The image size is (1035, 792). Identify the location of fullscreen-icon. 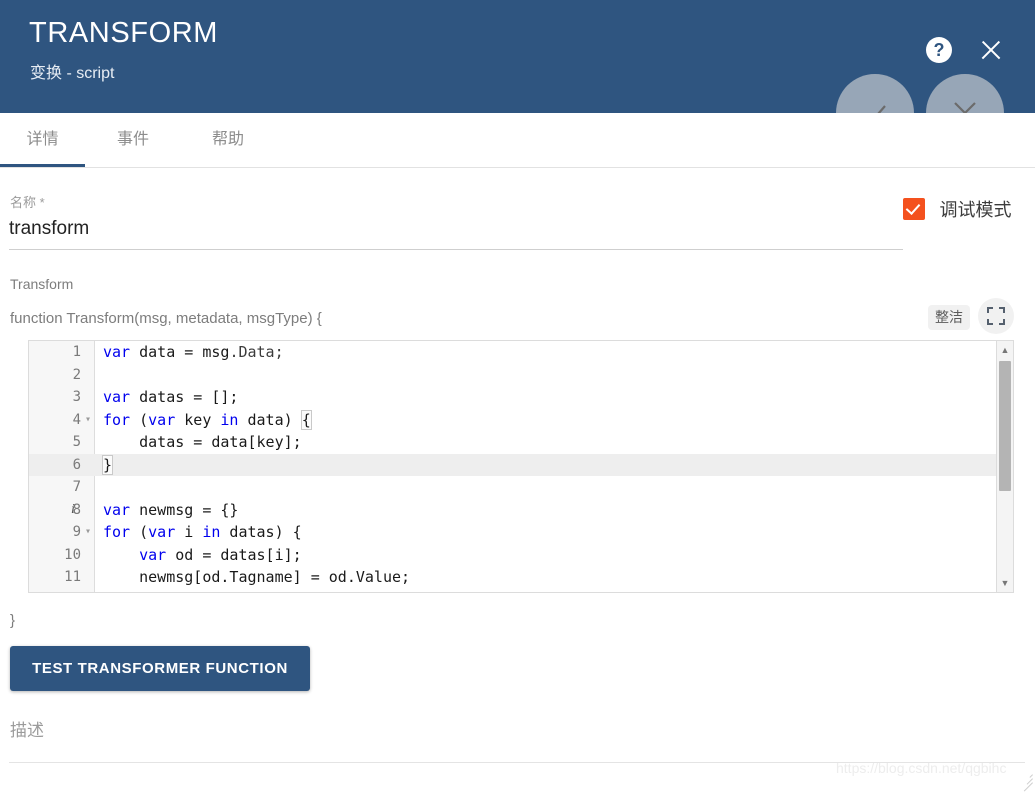
(996, 318).